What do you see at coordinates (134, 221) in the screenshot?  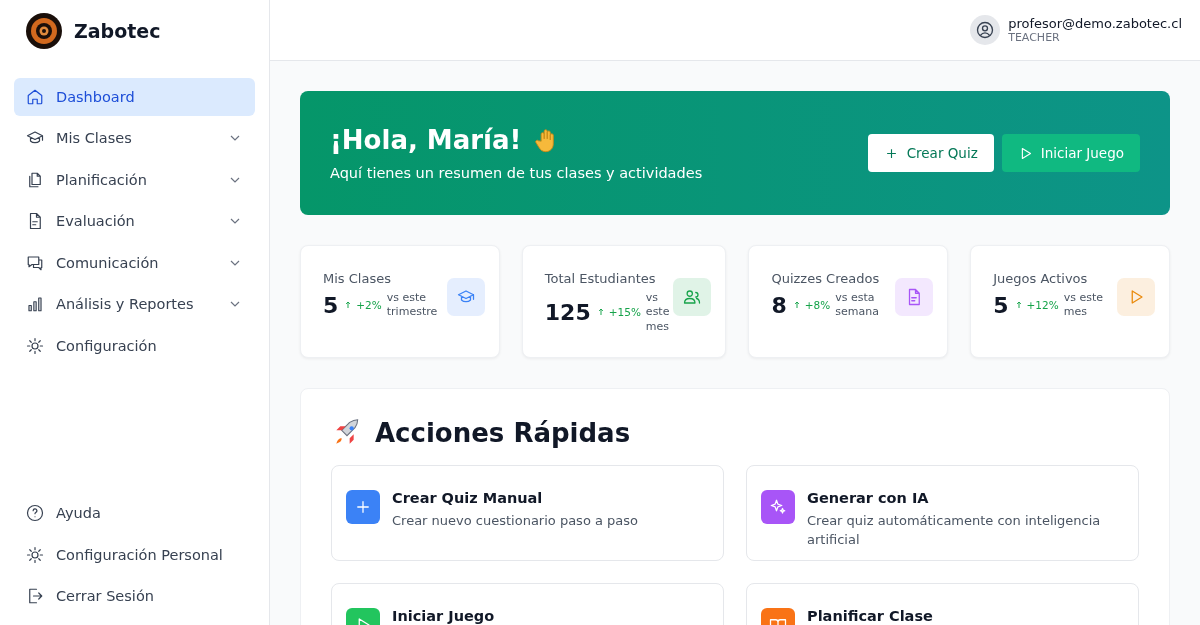 I see `nav-item: Evaluación` at bounding box center [134, 221].